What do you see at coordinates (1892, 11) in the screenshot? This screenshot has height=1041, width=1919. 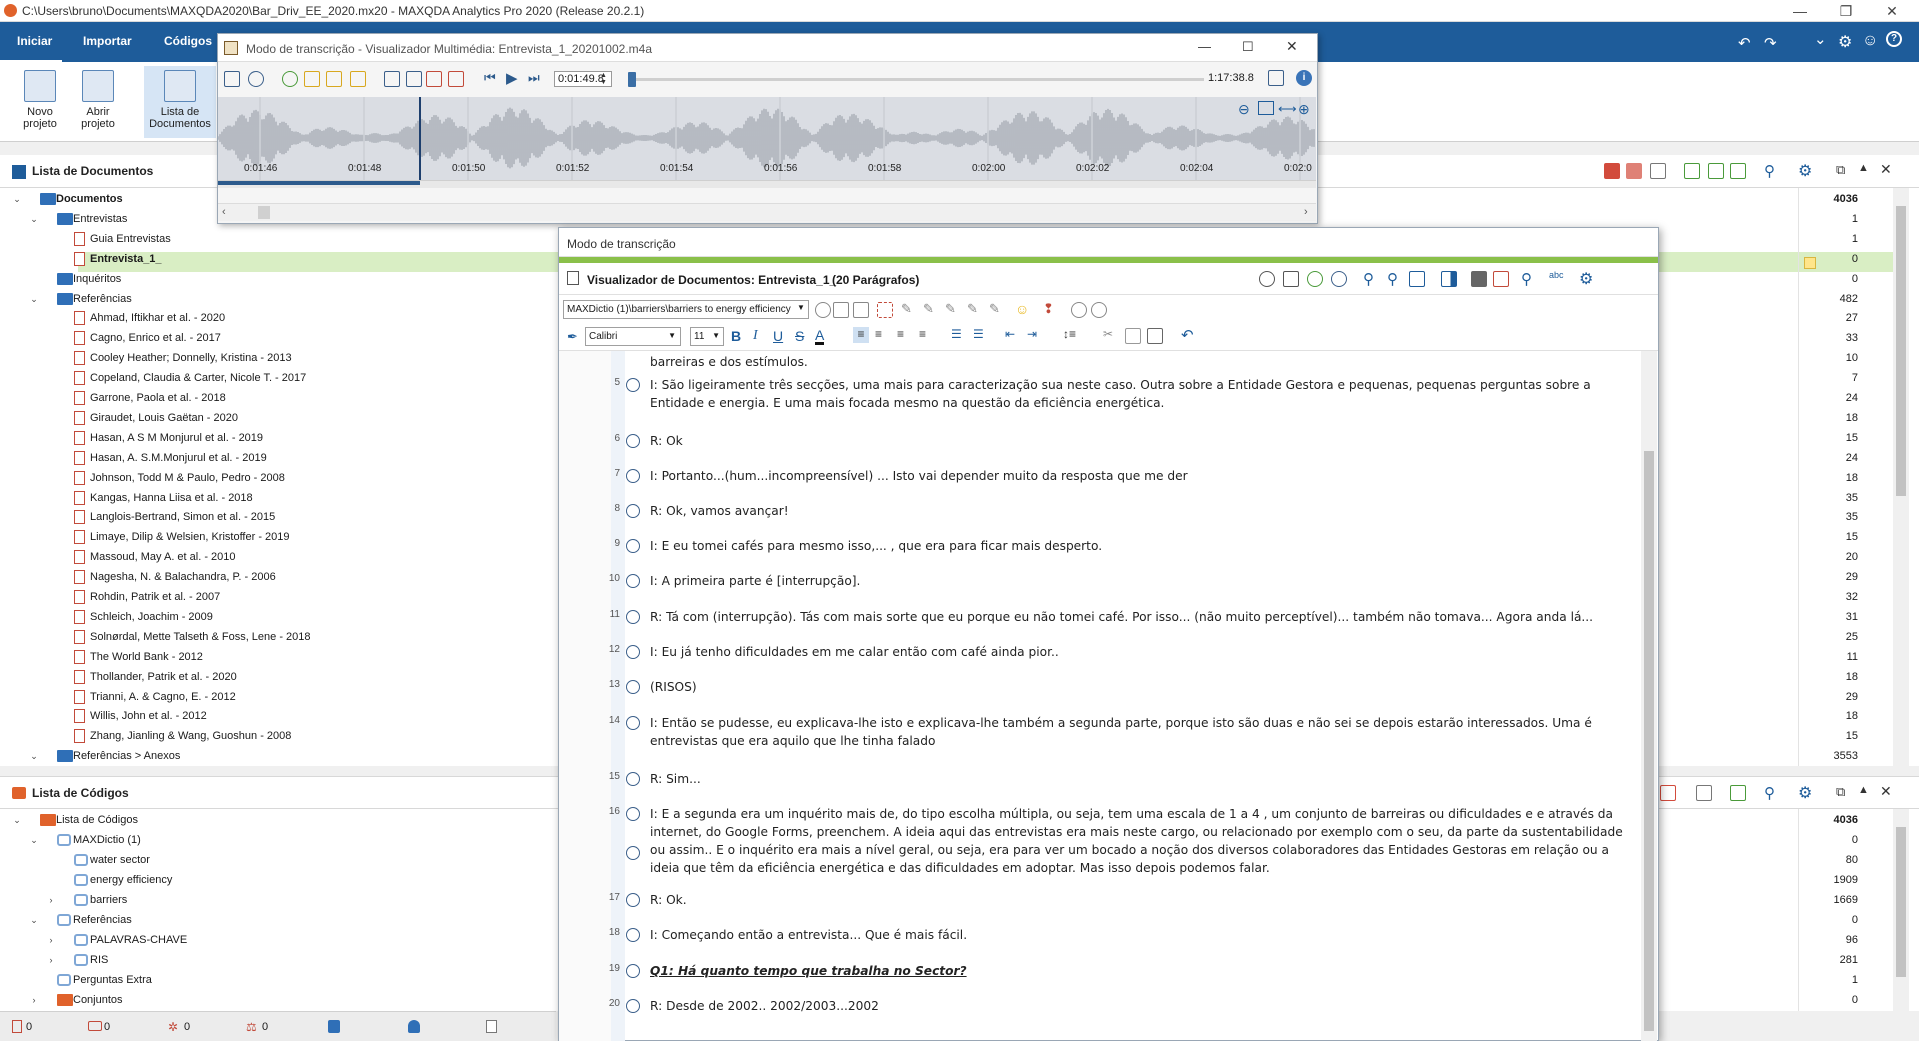 I see `close-button: ✕` at bounding box center [1892, 11].